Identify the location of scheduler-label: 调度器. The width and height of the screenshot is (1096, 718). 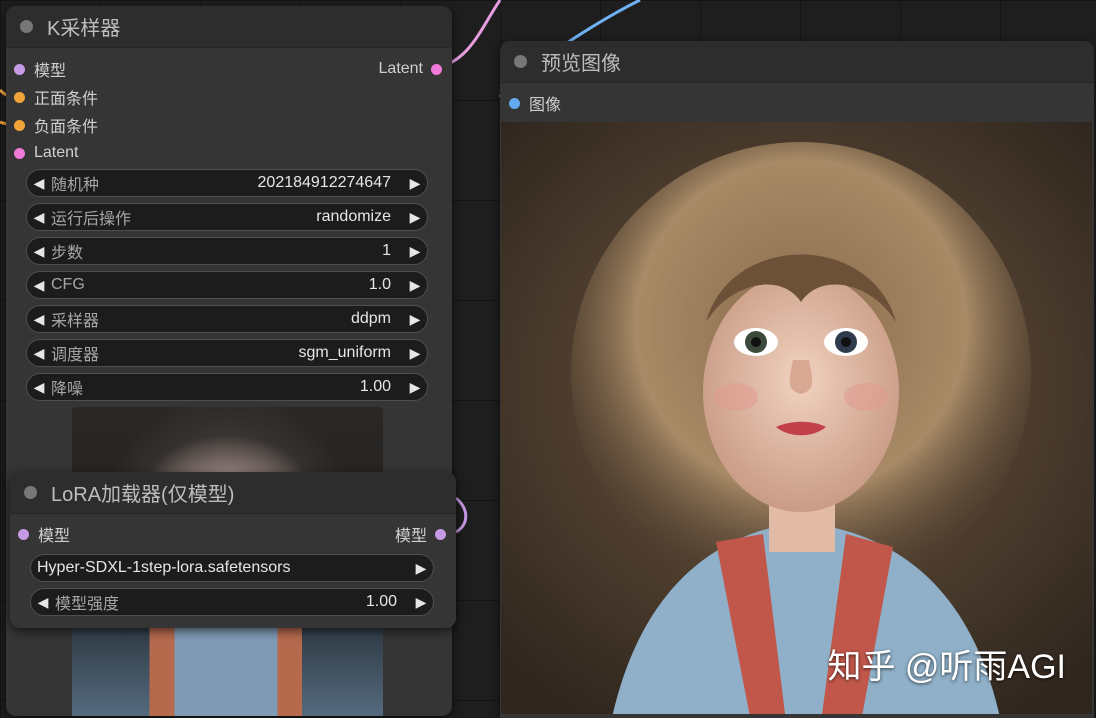
(75, 355).